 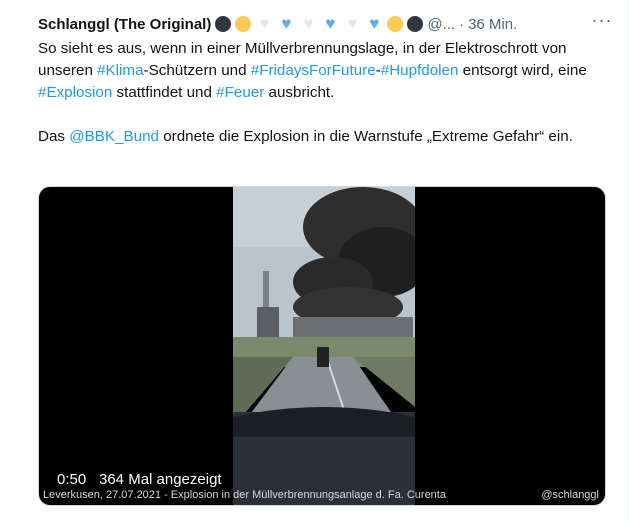 What do you see at coordinates (120, 70) in the screenshot?
I see `hashtag-klima: #Klima` at bounding box center [120, 70].